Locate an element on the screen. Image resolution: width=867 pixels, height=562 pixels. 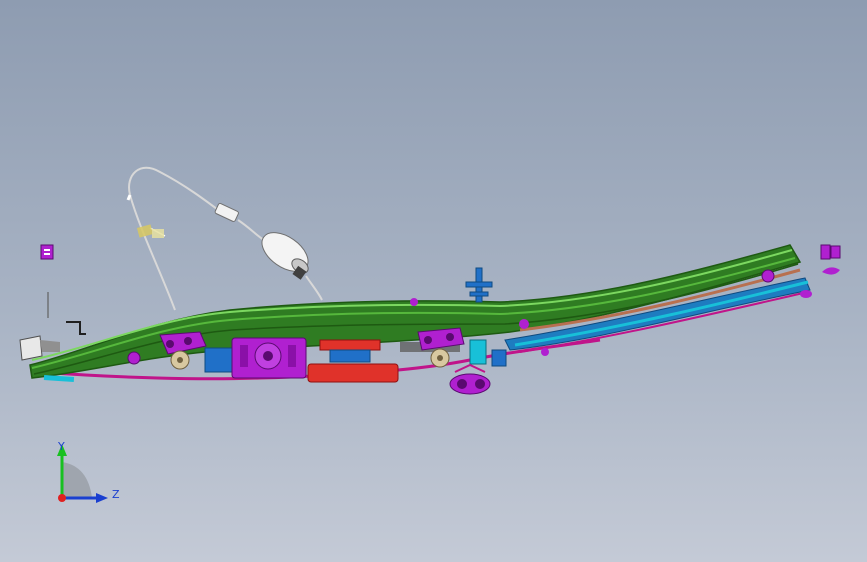
lower-gear-assembly is located at coordinates (470, 379).